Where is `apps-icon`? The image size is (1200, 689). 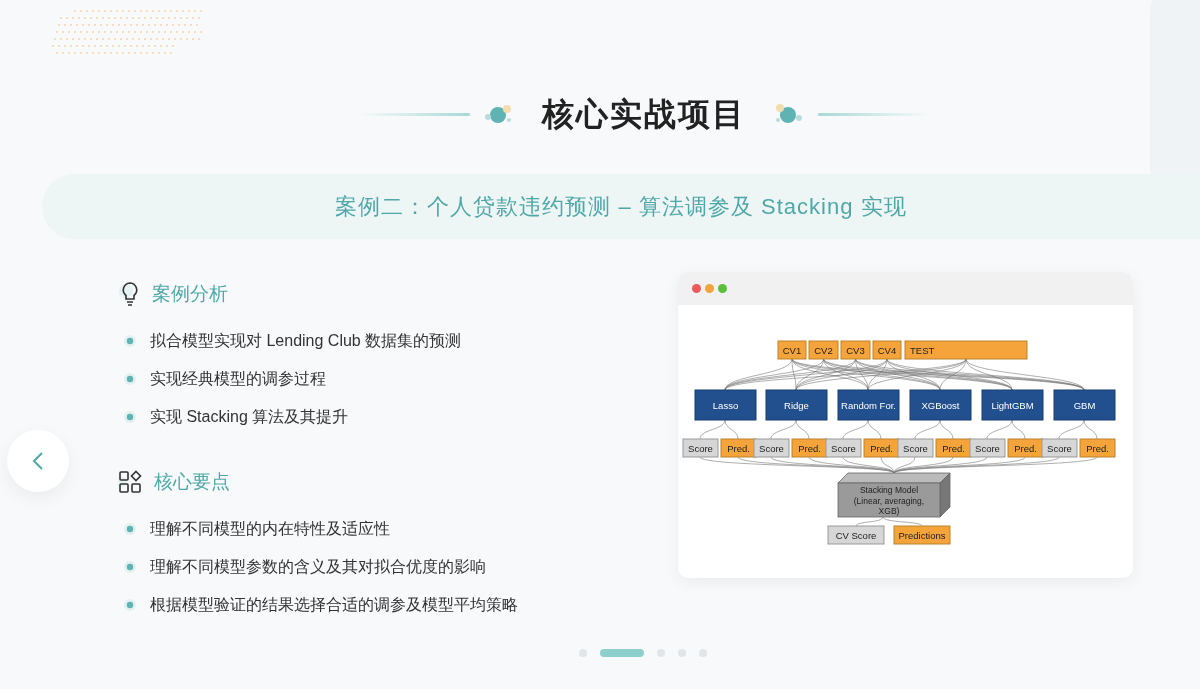
apps-icon is located at coordinates (131, 482).